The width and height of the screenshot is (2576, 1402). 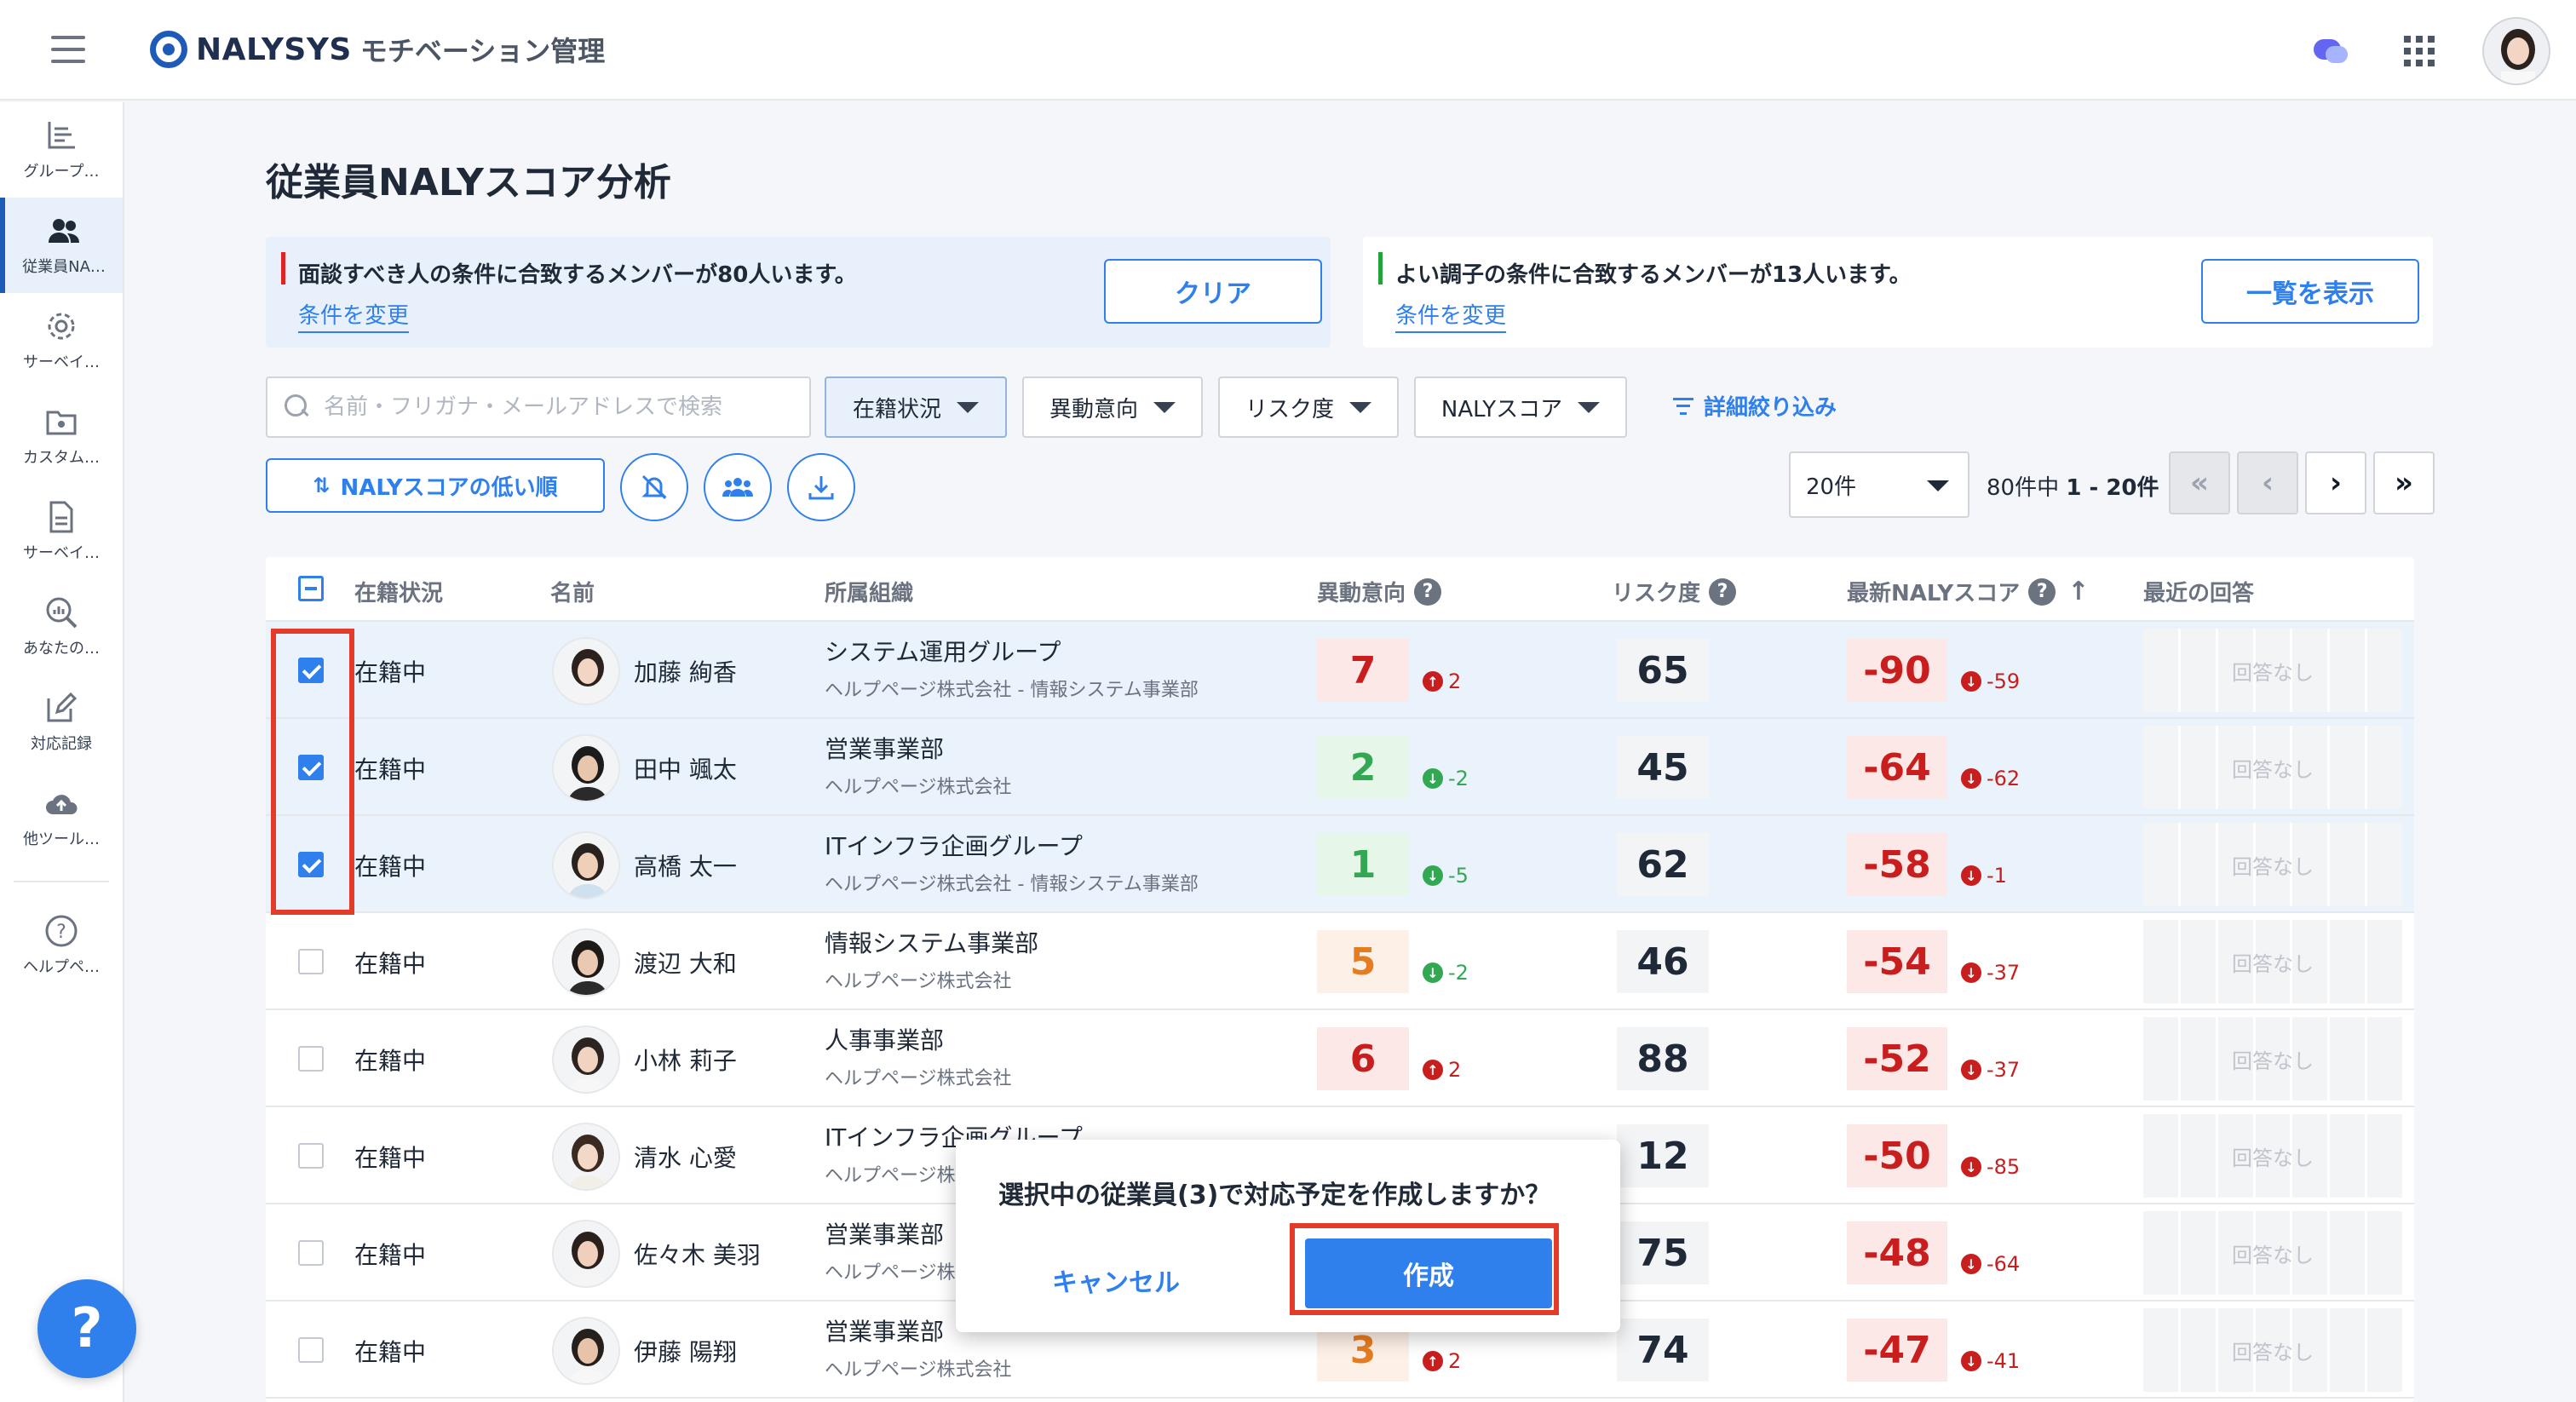 I want to click on header-risk: リスク度?, so click(x=1675, y=591).